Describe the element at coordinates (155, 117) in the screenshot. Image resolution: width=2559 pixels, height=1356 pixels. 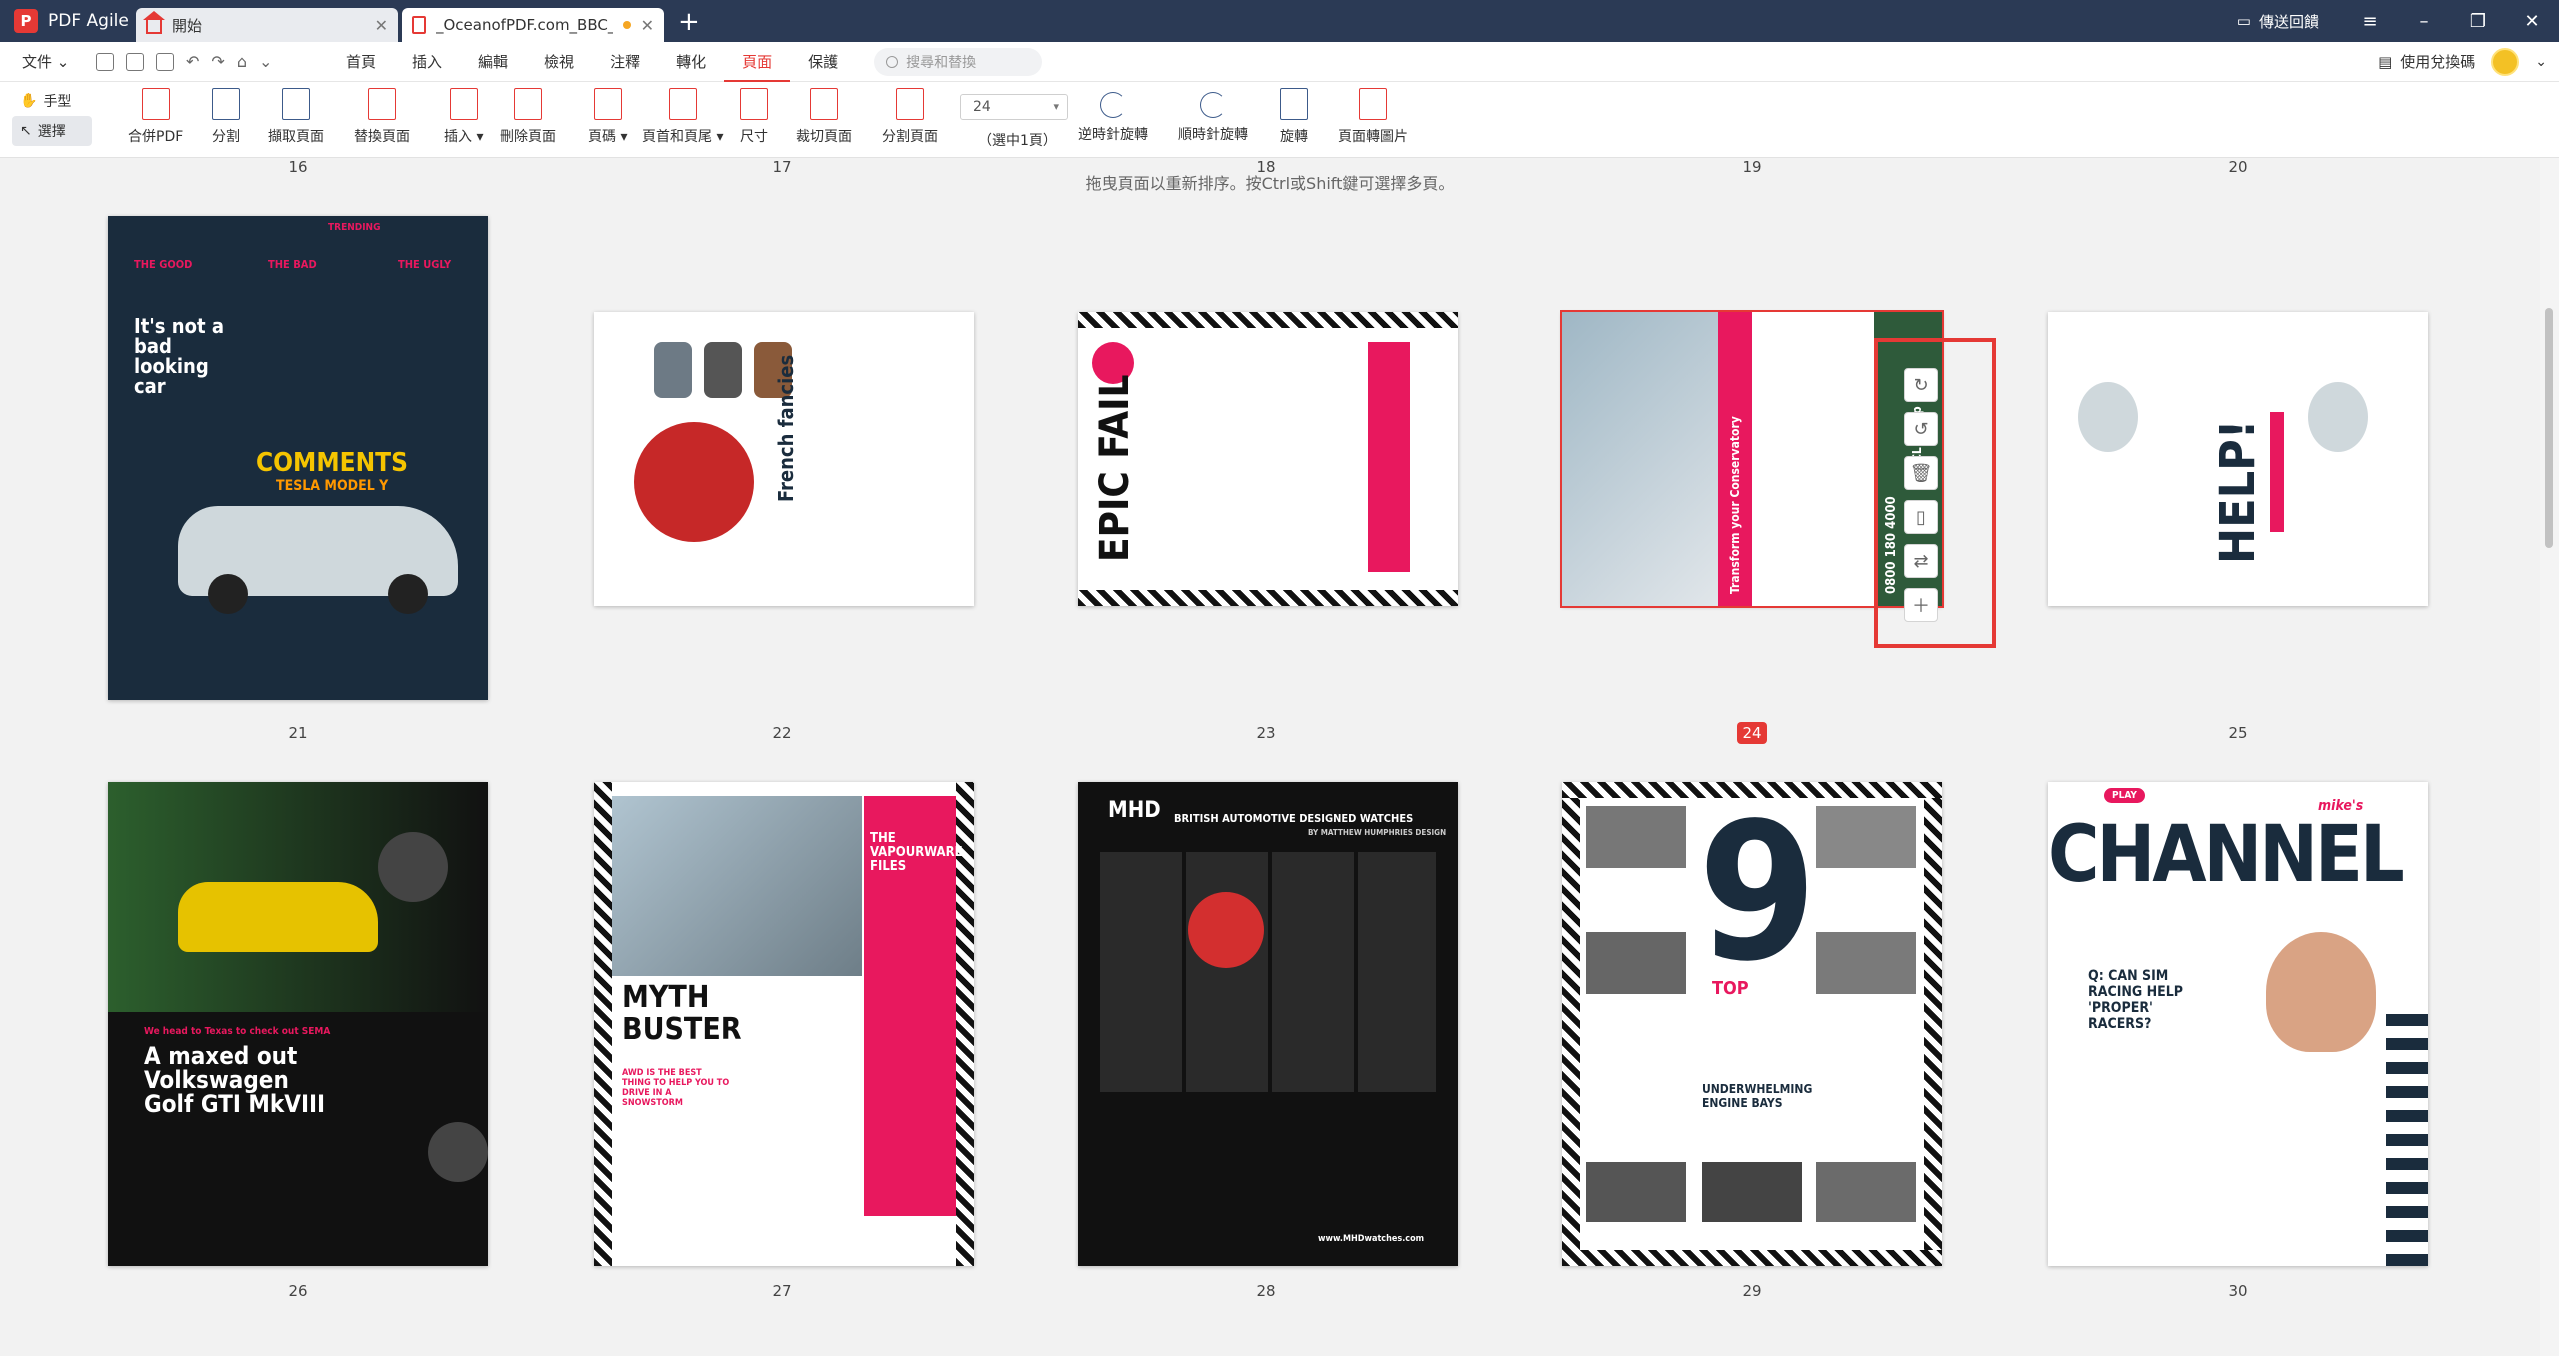
I see `merge-pdf-button: 合併PDF` at that location.